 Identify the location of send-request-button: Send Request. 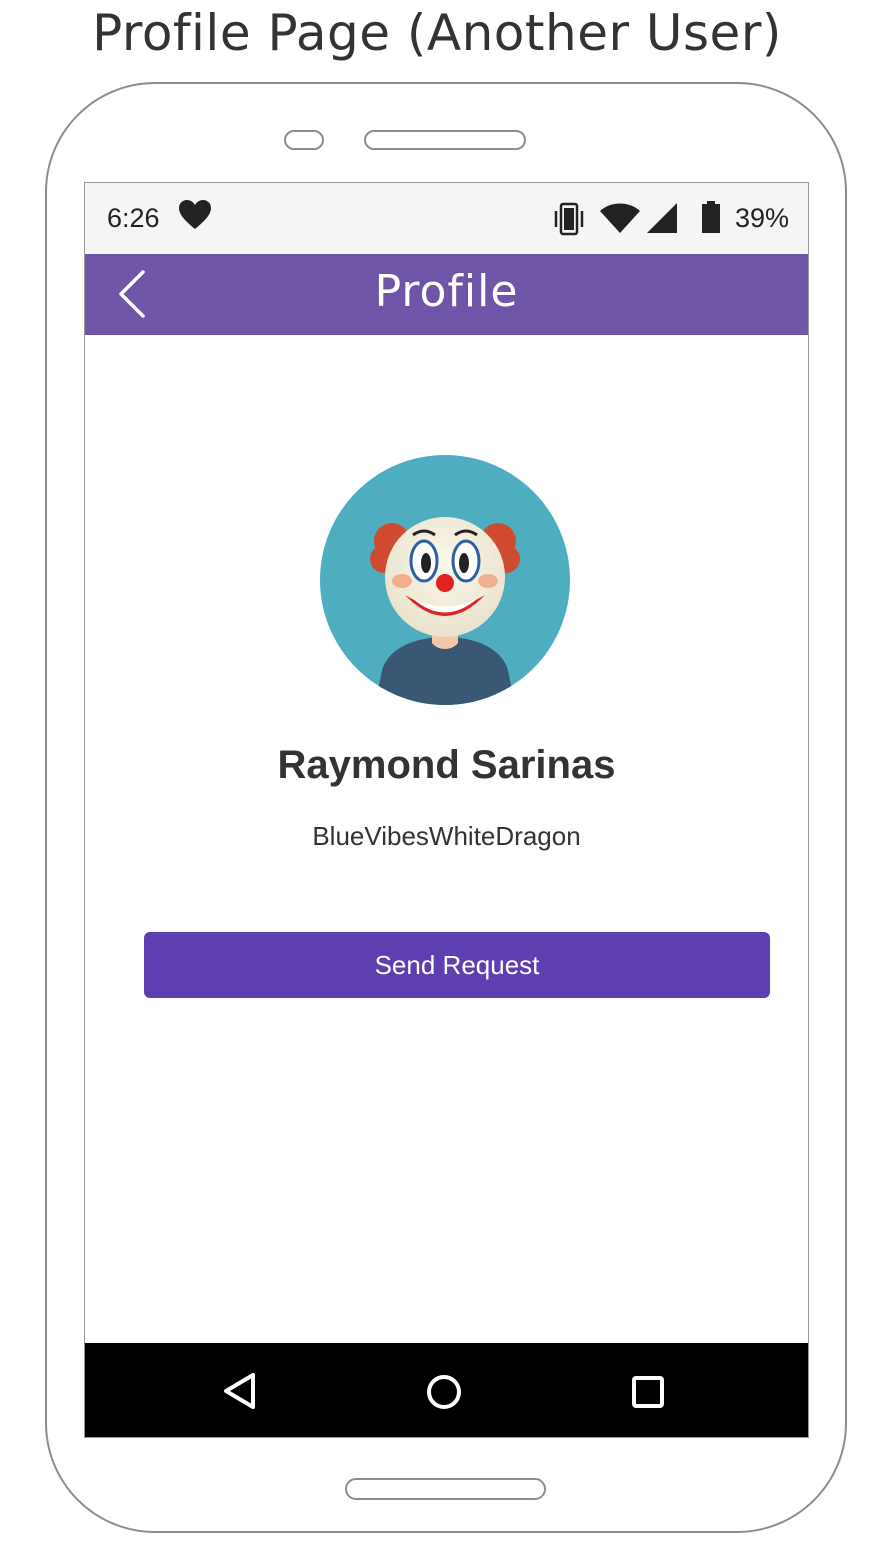
(457, 965).